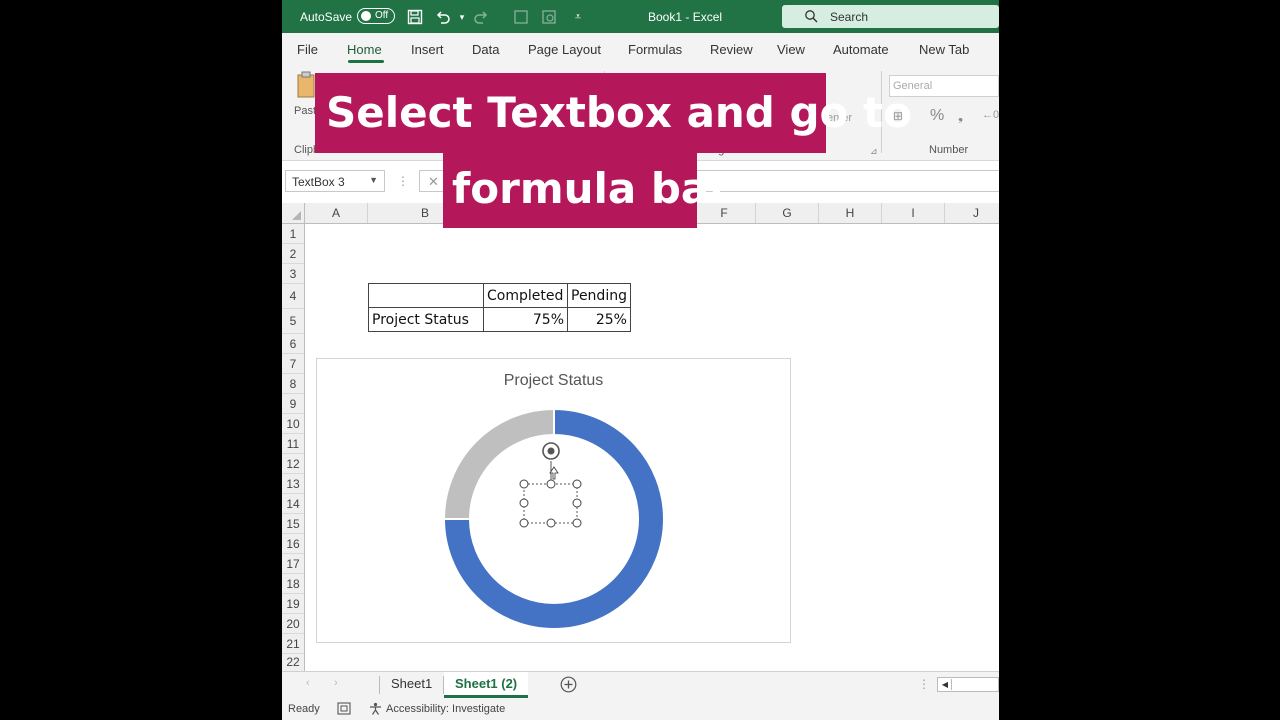 This screenshot has height=720, width=1280. I want to click on chevron-down-icon: ▼, so click(373, 180).